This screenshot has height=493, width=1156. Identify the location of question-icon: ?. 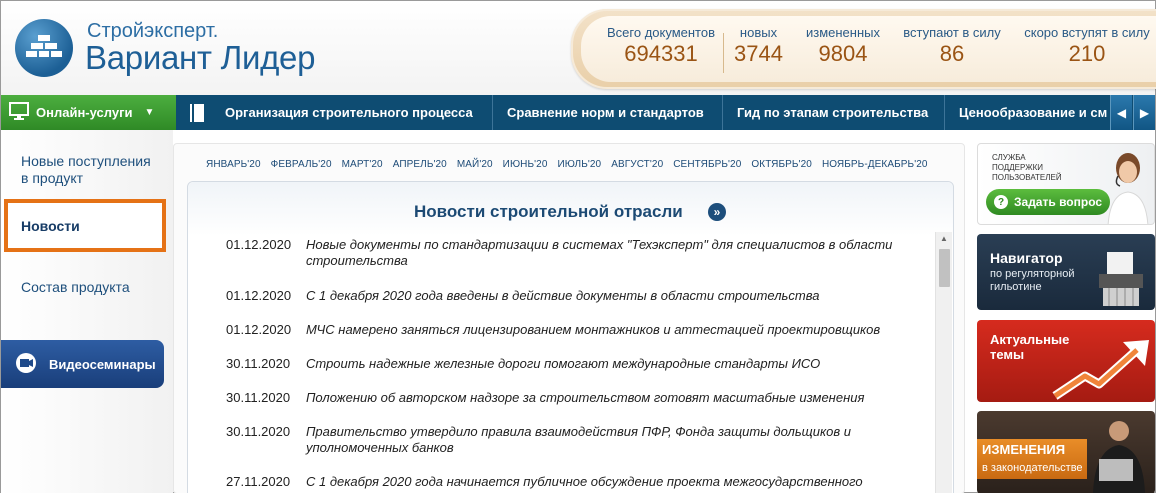
(1001, 202).